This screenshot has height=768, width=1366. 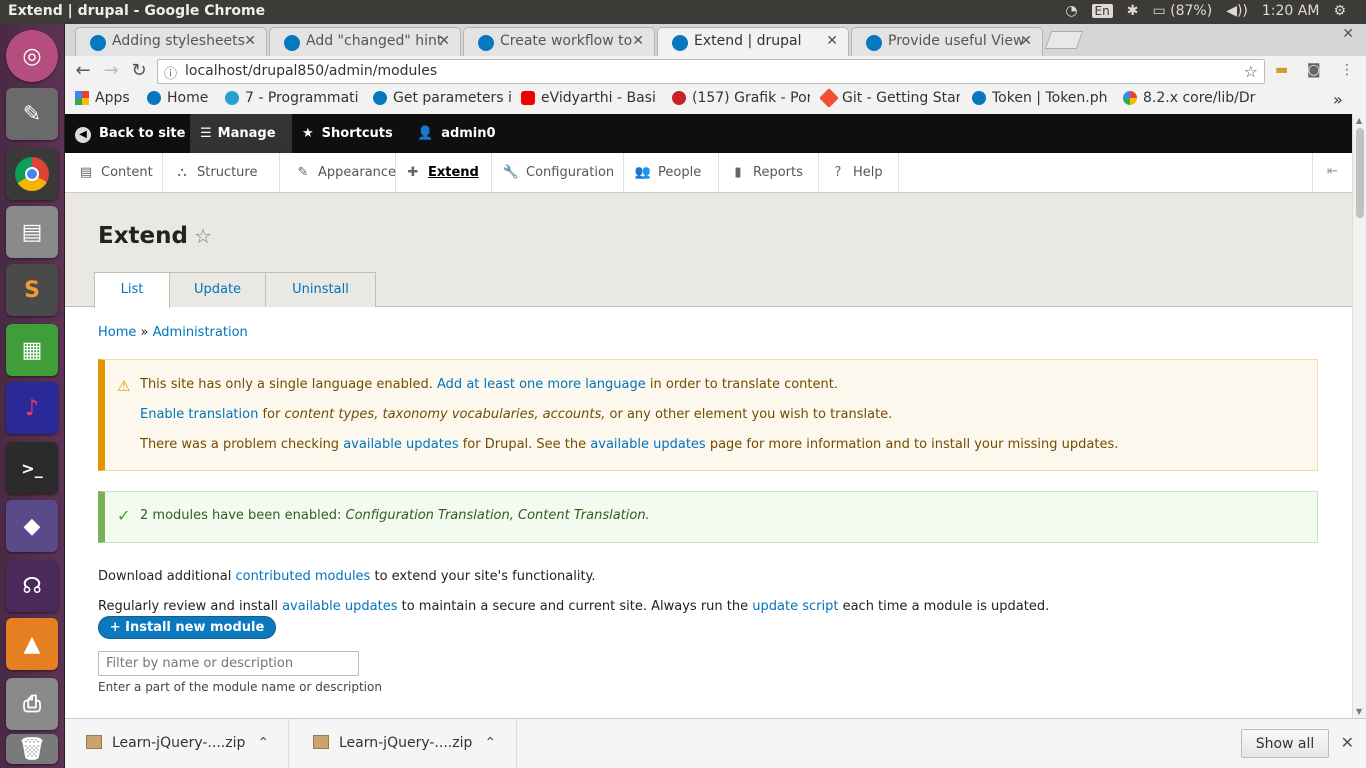 What do you see at coordinates (456, 133) in the screenshot?
I see `user-tab: 👤 admin0` at bounding box center [456, 133].